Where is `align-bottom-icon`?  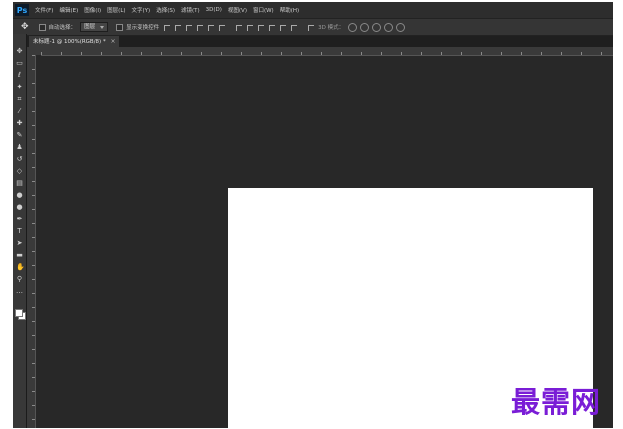
align-bottom-icon is located at coordinates (189, 27).